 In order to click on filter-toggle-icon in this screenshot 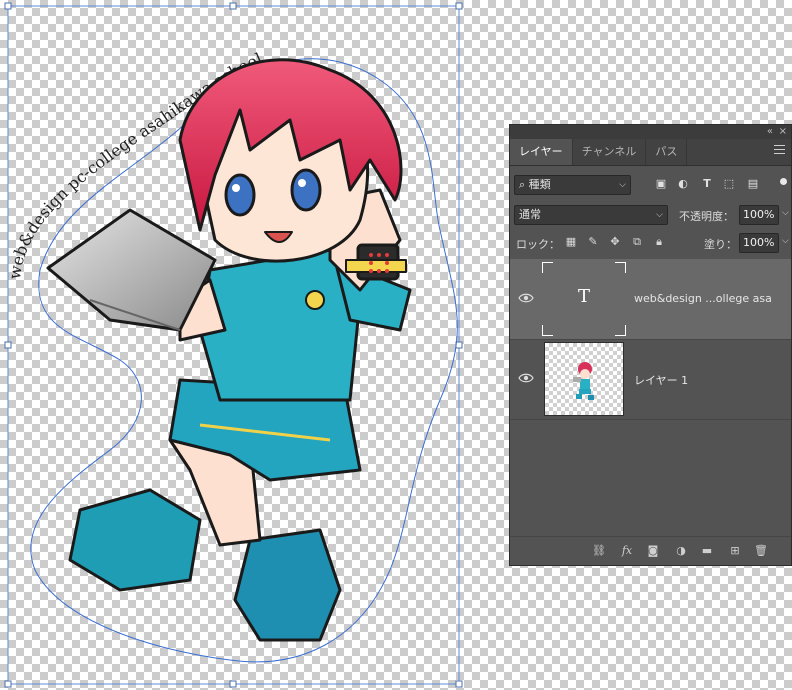, I will do `click(783, 181)`.